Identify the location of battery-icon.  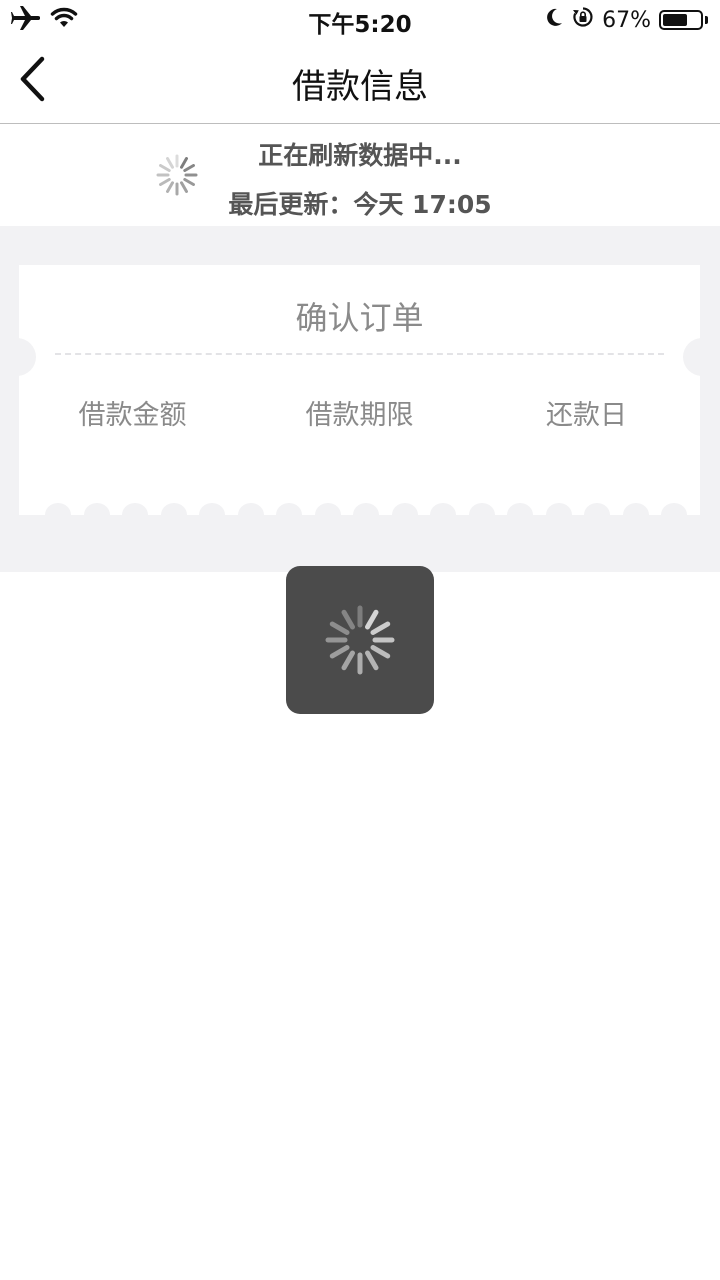
(681, 20).